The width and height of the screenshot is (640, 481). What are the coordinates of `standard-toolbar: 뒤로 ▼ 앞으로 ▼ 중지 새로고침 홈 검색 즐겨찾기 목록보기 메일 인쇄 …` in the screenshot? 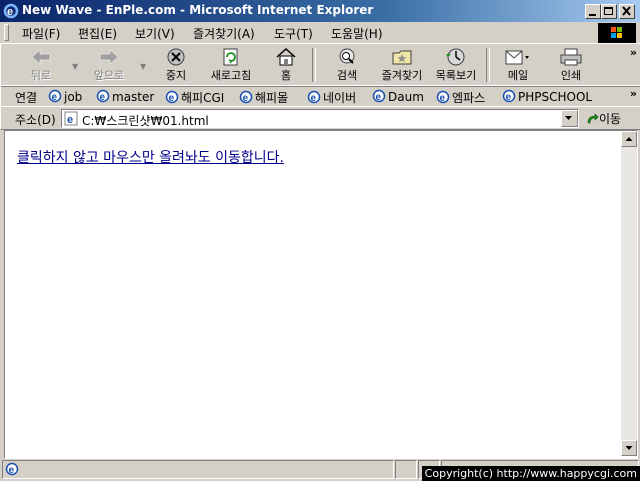 It's located at (320, 65).